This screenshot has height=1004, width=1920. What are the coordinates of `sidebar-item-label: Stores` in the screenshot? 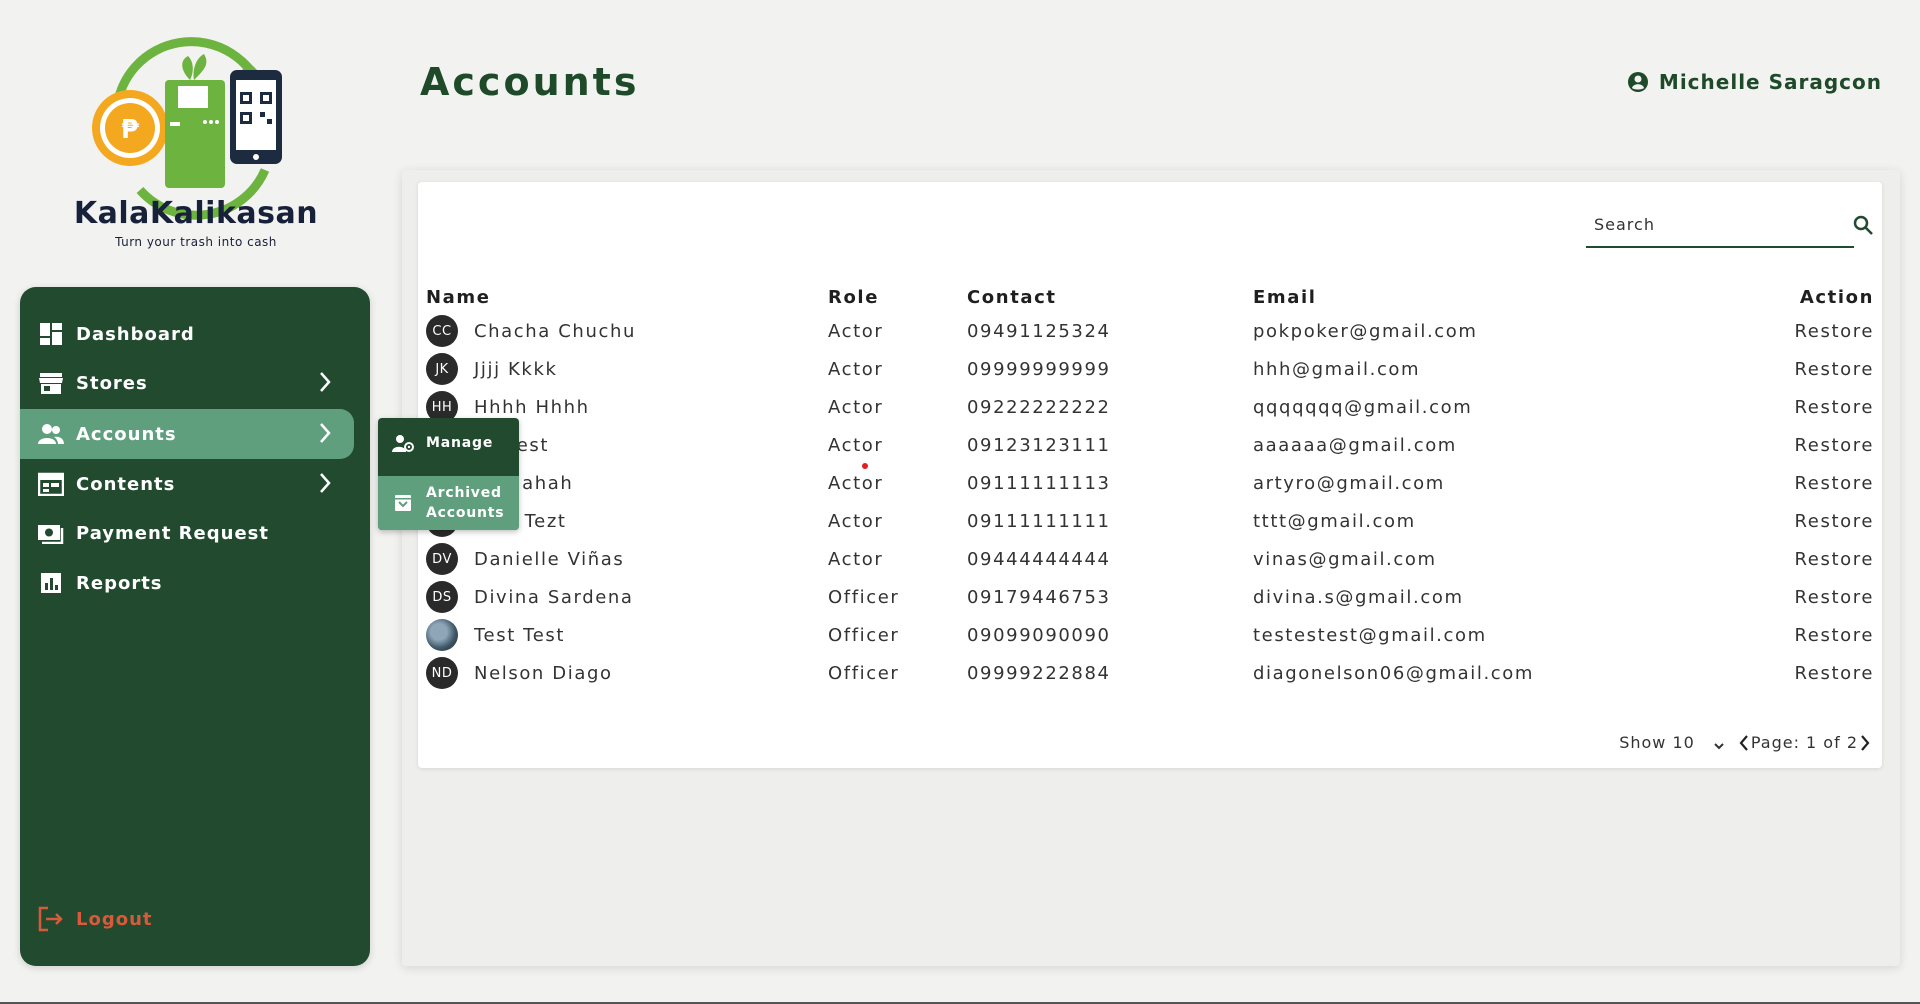 It's located at (112, 383).